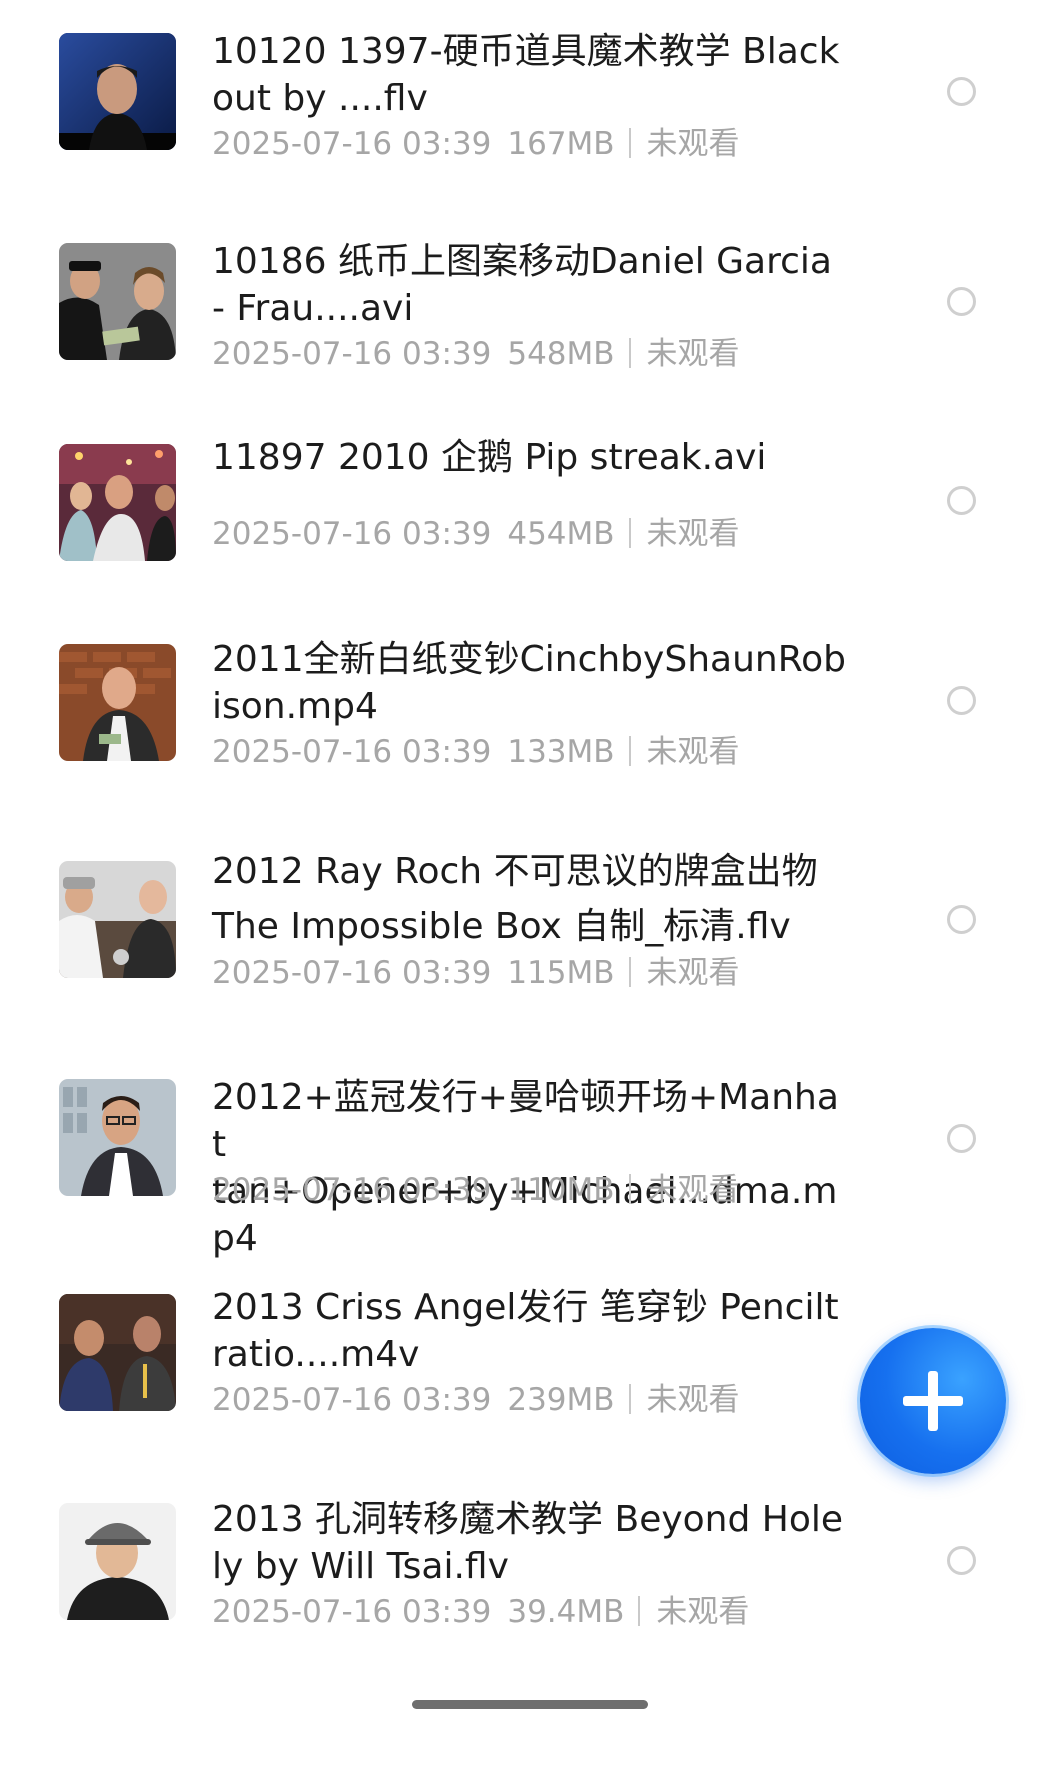 The image size is (1054, 1779). I want to click on video-meta: 2025-07-16 03:39 39.4MB 未观看, so click(480, 1612).